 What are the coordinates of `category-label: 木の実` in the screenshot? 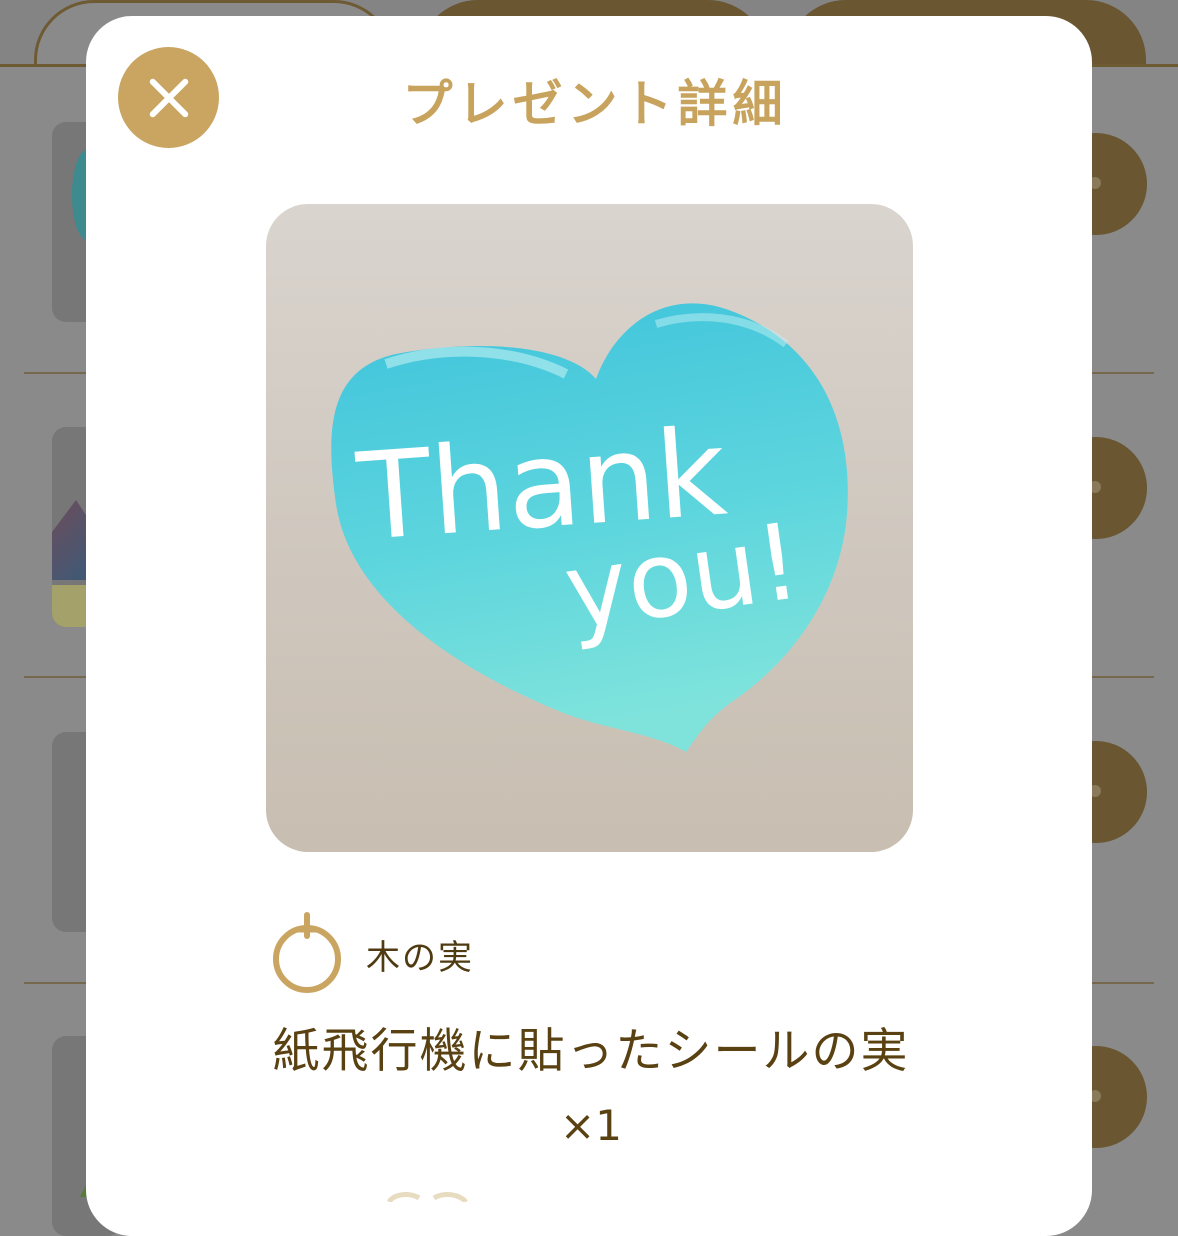 It's located at (420, 958).